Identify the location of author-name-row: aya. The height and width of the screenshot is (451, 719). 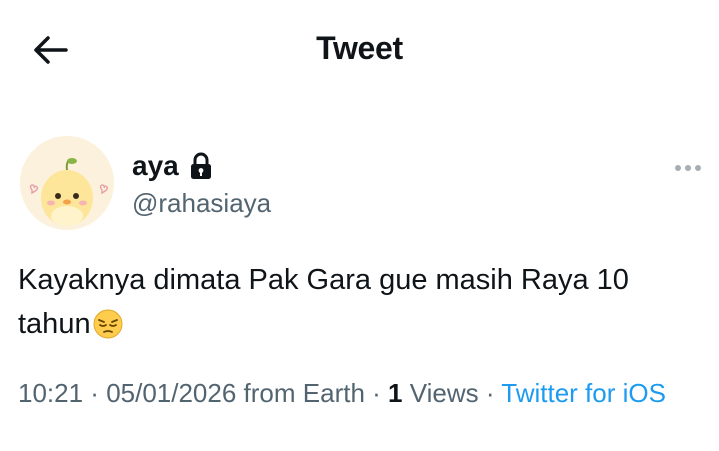
(172, 166).